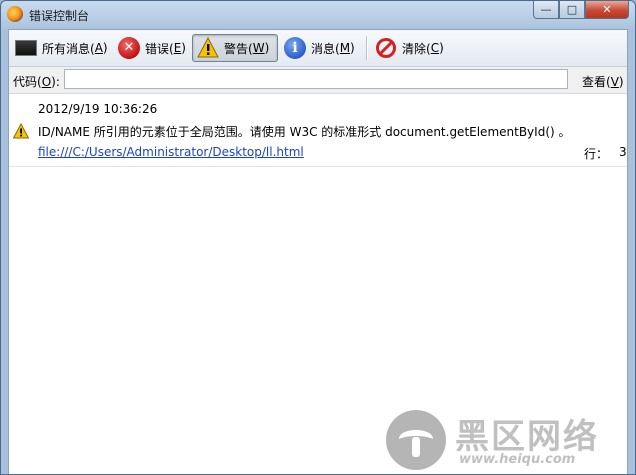 The width and height of the screenshot is (636, 475). I want to click on close-button: ✕, so click(607, 10).